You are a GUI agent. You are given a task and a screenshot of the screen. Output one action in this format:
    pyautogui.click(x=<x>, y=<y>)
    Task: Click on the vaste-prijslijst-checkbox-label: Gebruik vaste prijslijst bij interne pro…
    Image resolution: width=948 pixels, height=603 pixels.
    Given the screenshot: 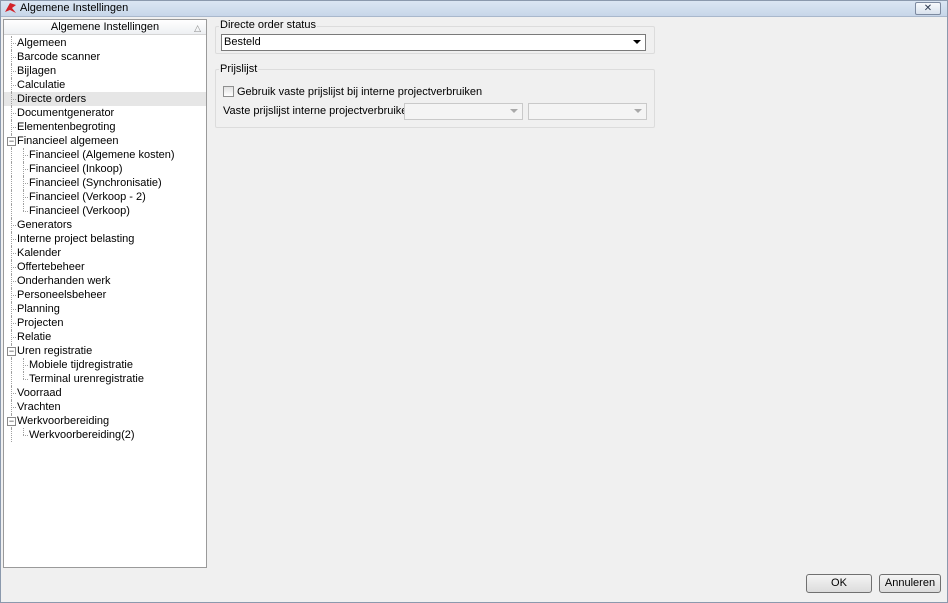 What is the action you would take?
    pyautogui.click(x=360, y=92)
    